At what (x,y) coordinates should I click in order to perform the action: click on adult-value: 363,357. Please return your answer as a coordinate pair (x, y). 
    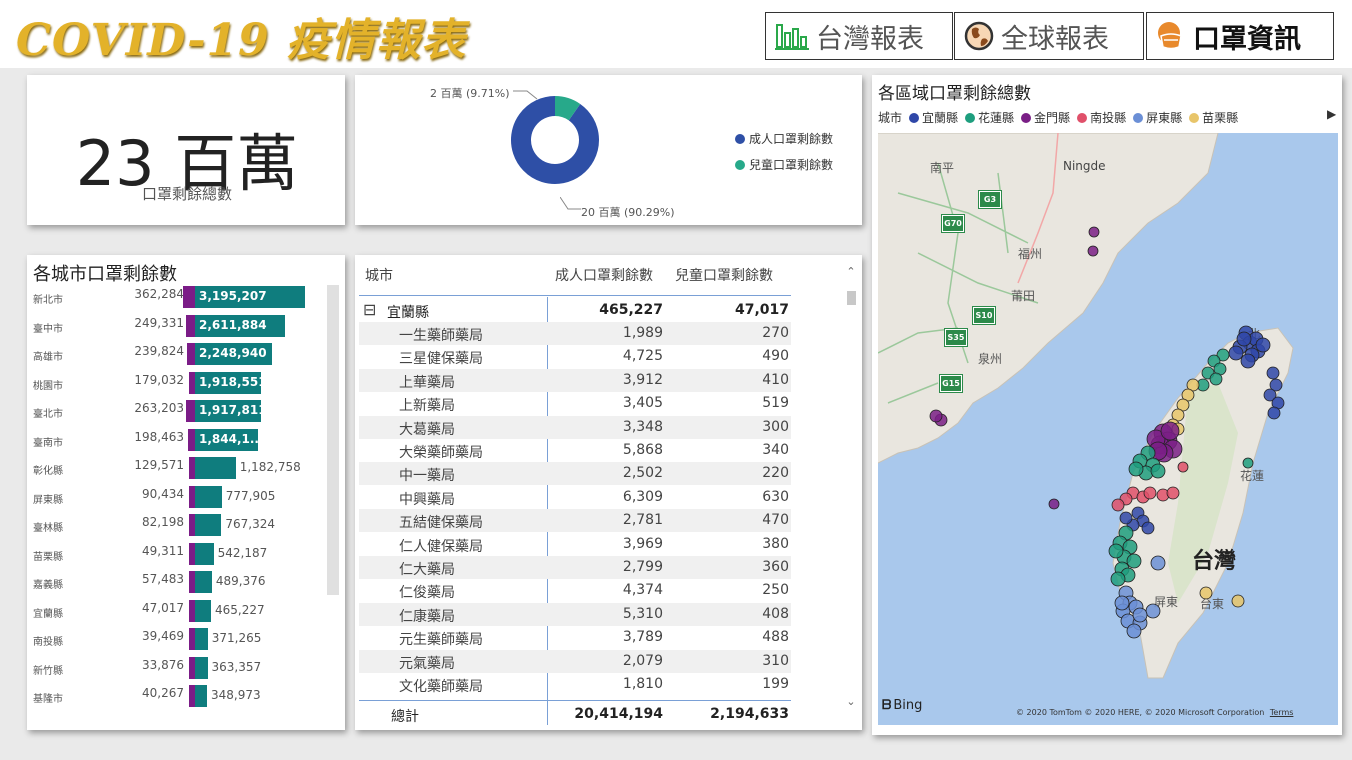
    Looking at the image, I should click on (236, 666).